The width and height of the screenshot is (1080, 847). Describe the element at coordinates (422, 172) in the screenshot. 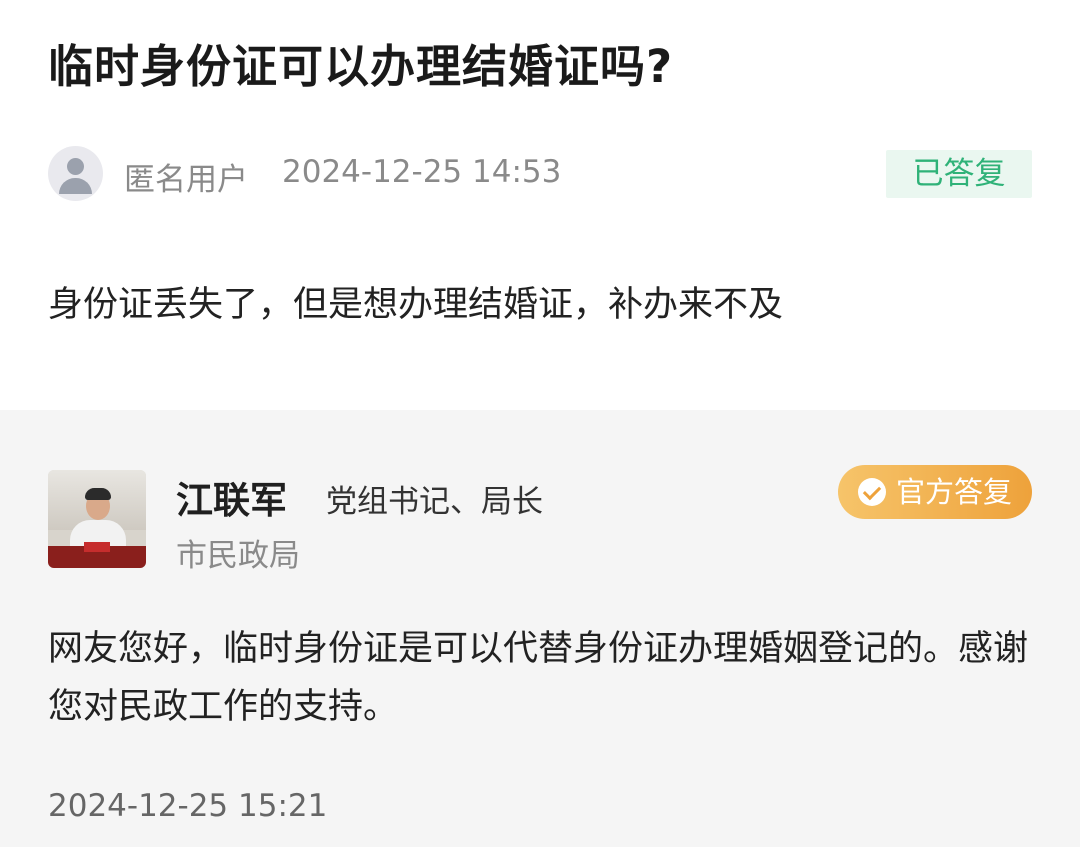

I see `question-timestamp: 2024-12-25 14:53` at that location.